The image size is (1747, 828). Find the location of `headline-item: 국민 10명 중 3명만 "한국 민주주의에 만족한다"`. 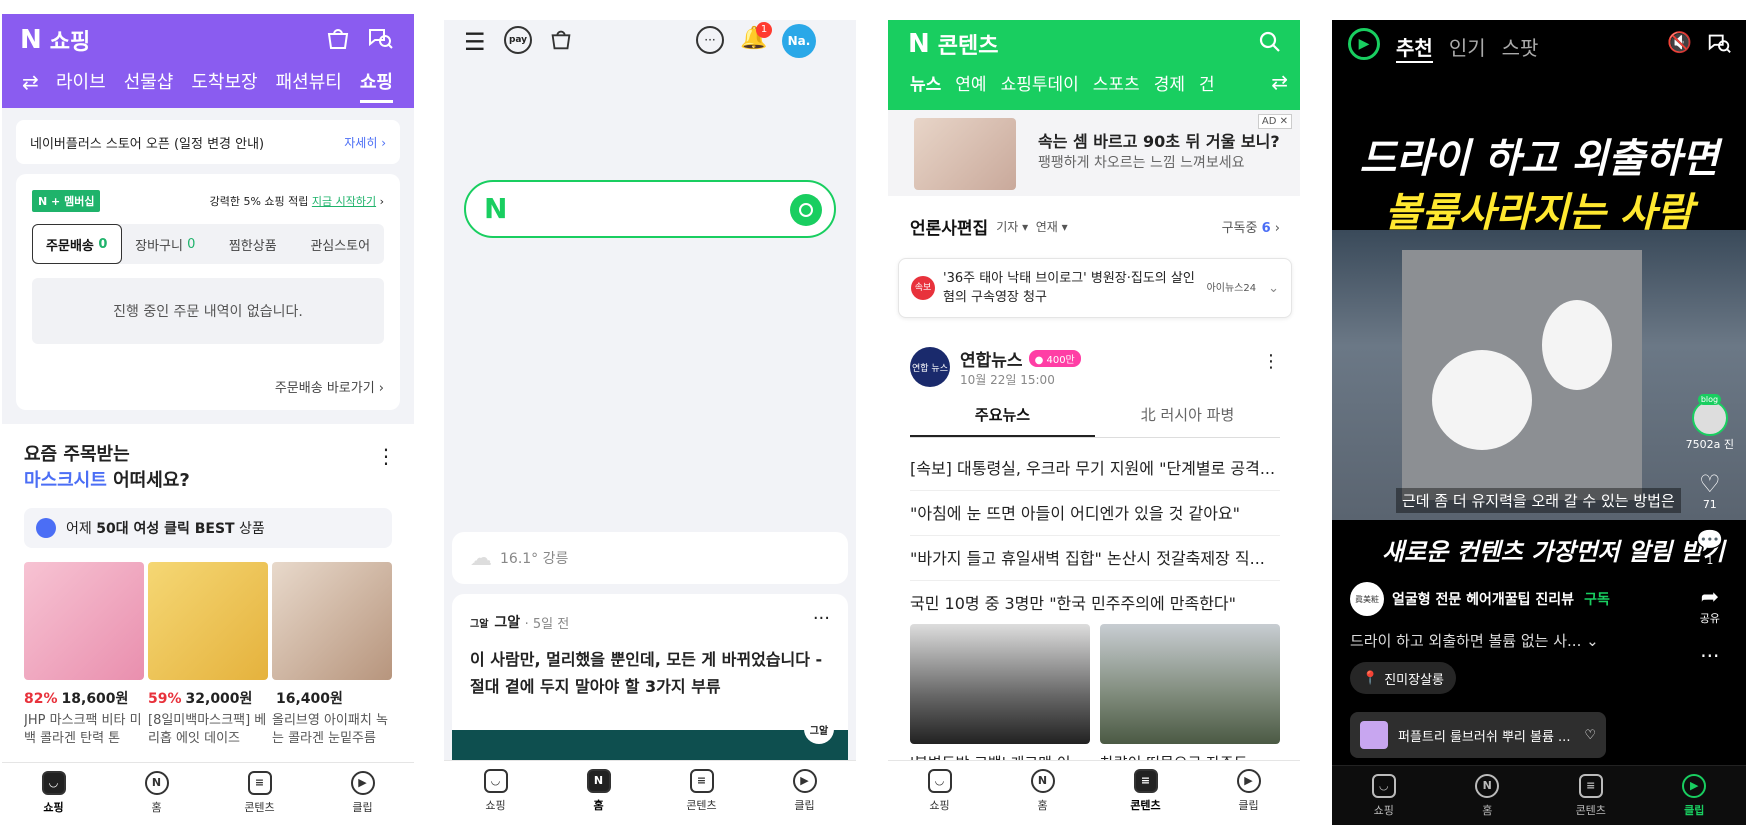

headline-item: 국민 10명 중 3명만 "한국 민주주의에 만족한다" is located at coordinates (1095, 603).